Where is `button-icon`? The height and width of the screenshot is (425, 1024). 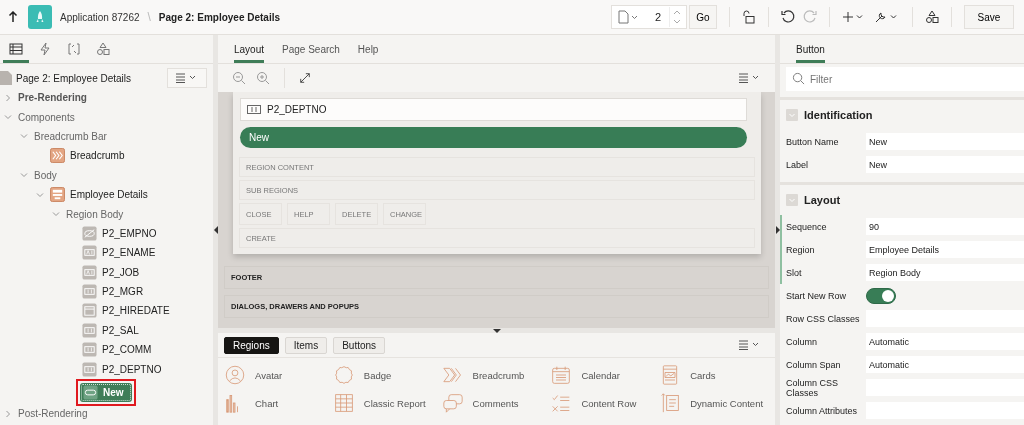
button-icon is located at coordinates (90, 392).